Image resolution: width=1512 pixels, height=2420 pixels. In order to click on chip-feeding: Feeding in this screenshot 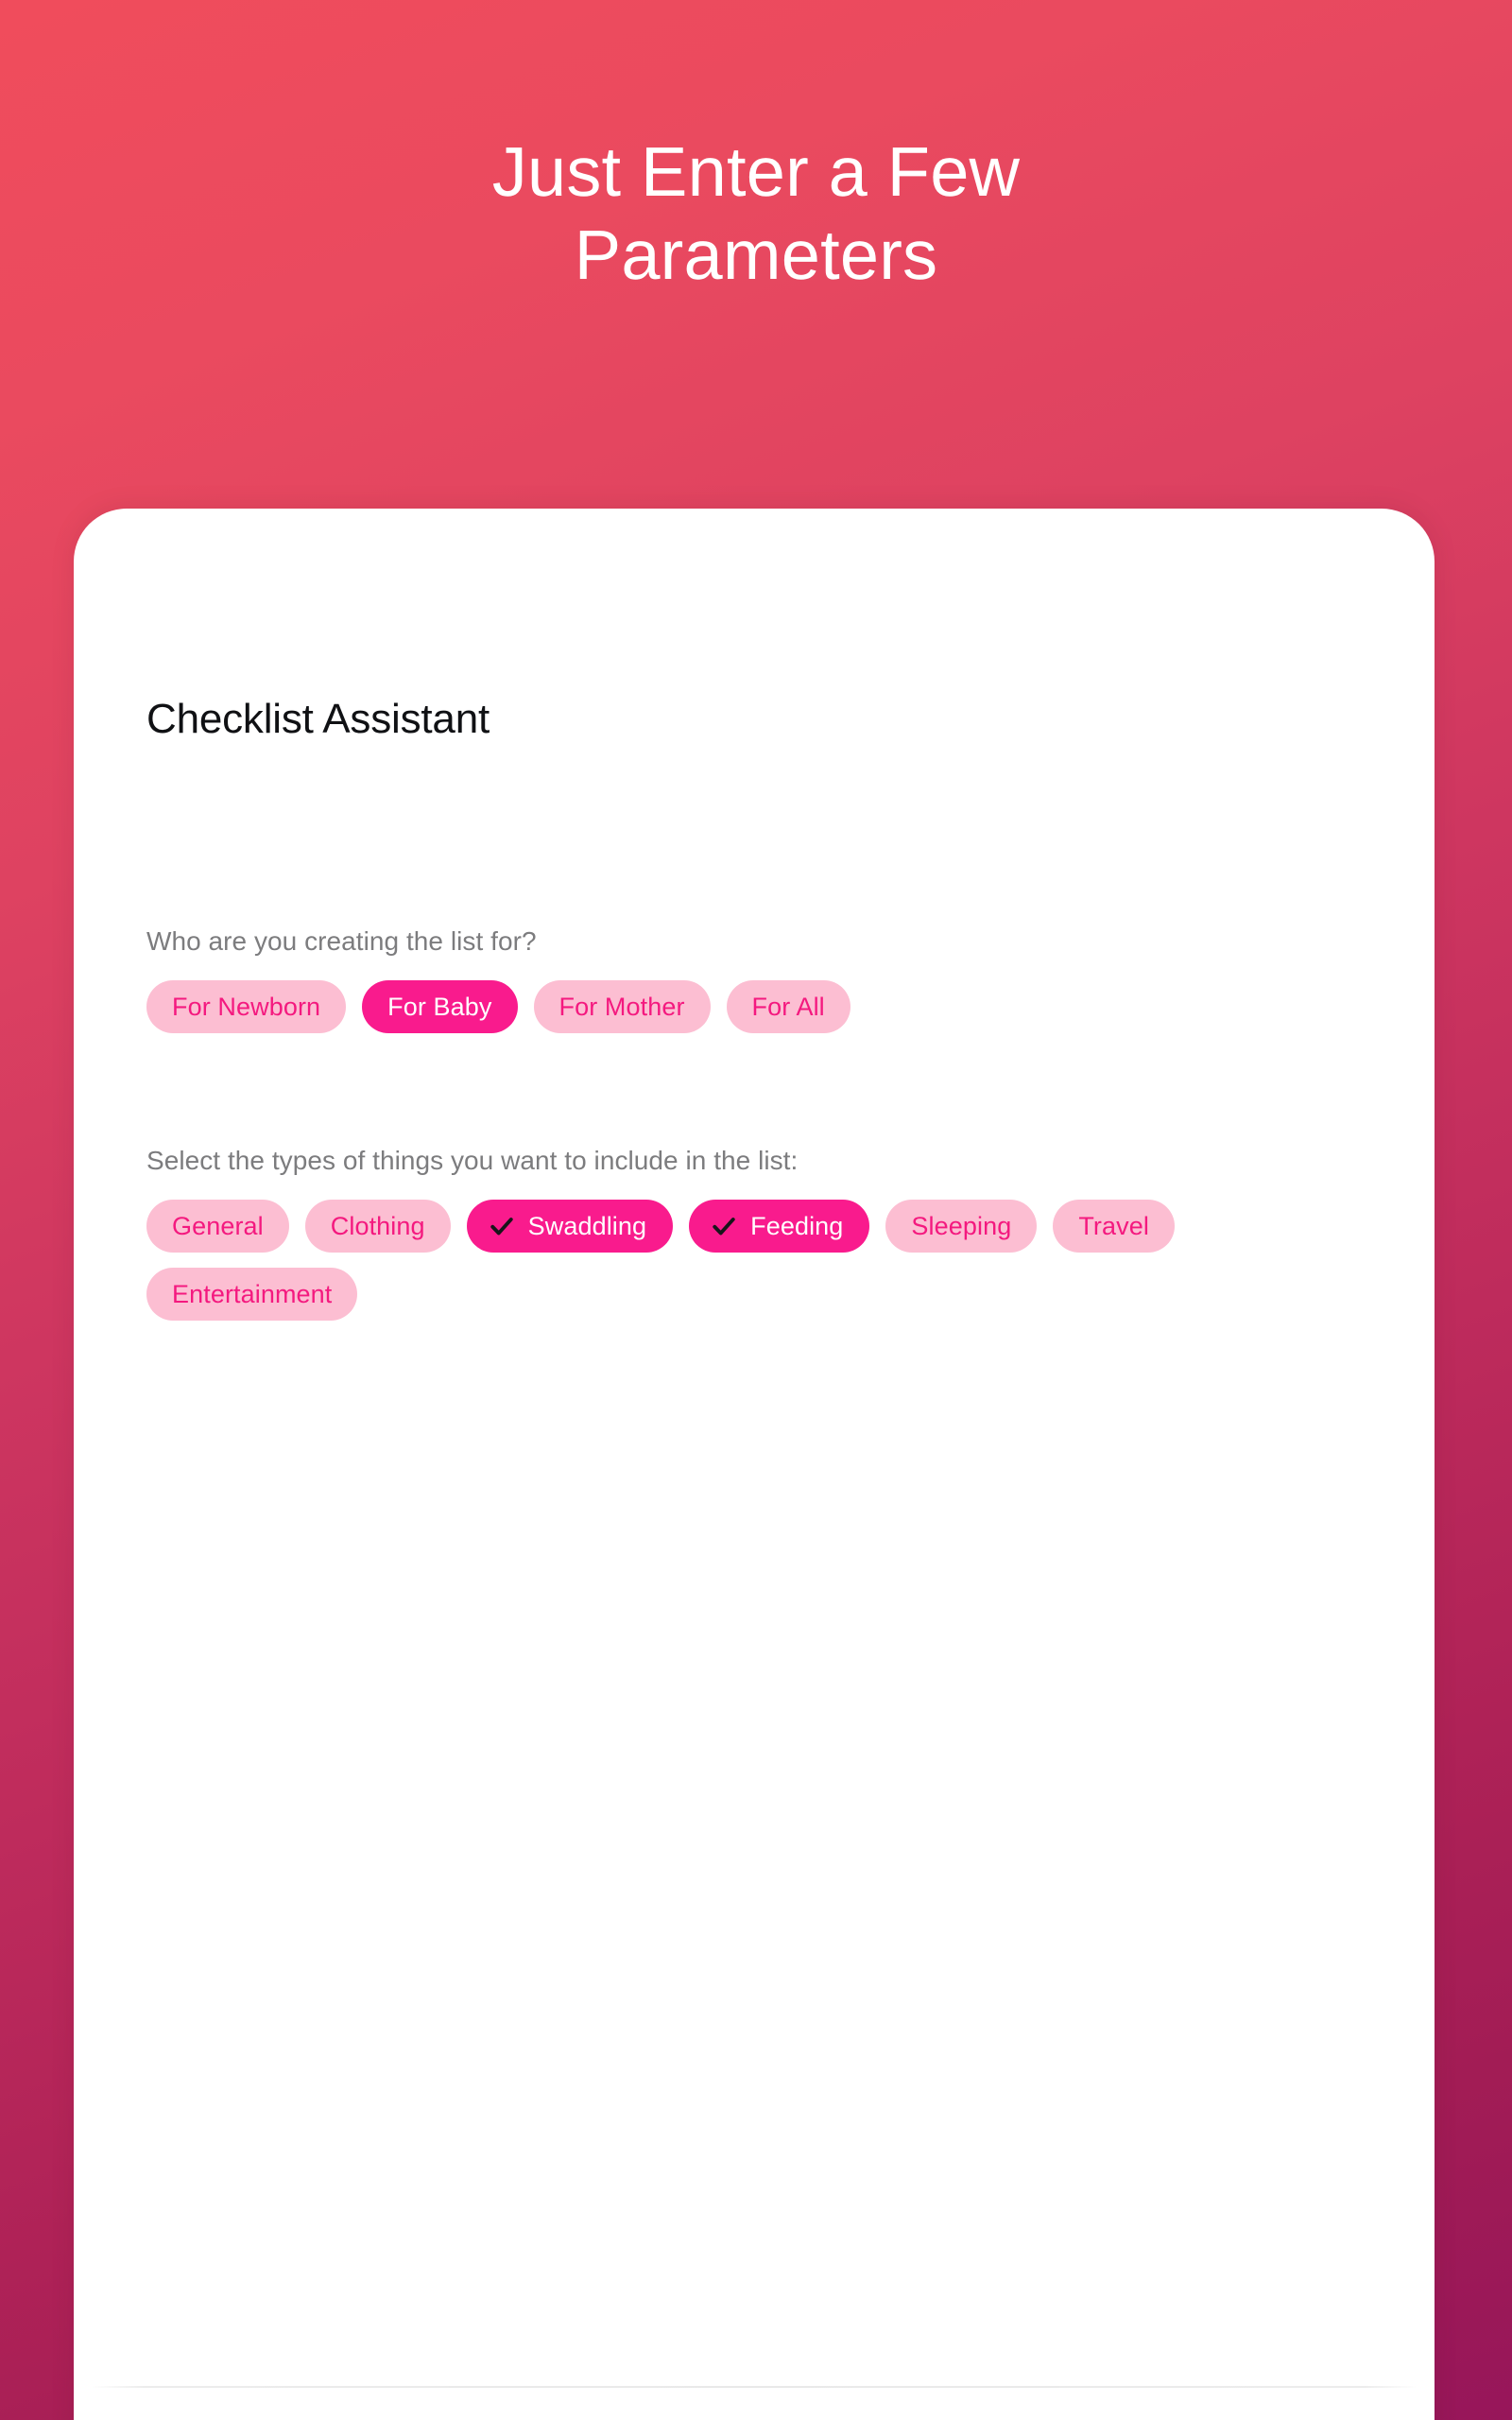, I will do `click(779, 1226)`.